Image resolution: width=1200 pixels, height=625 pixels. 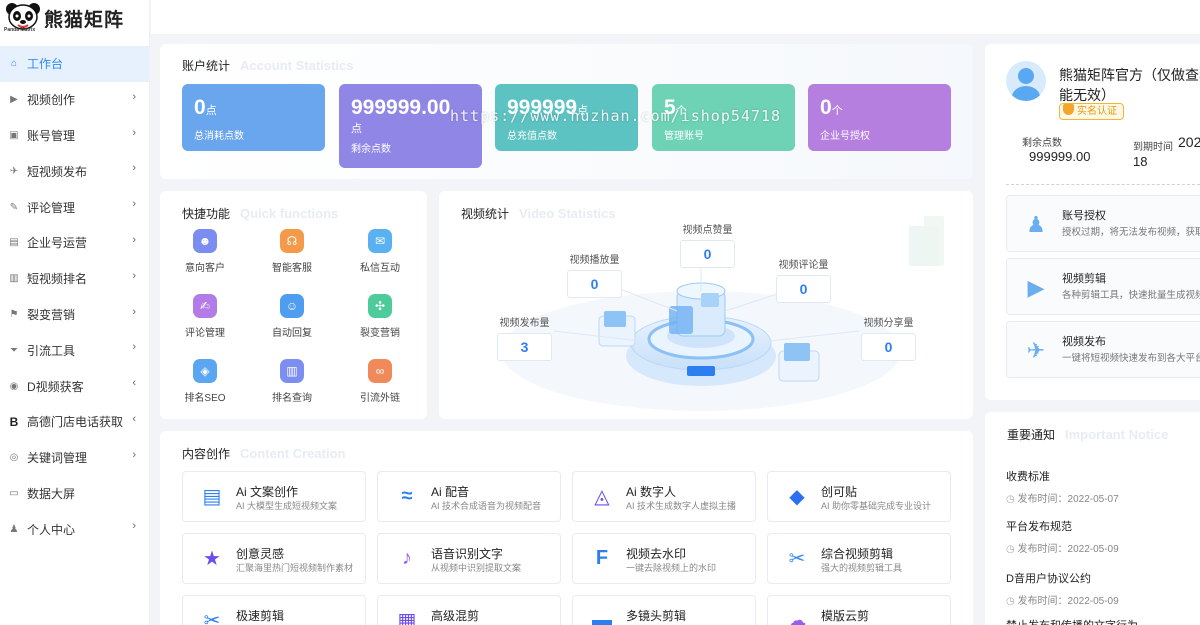 I want to click on sidebar-item-label: 评论管理, so click(x=51, y=207).